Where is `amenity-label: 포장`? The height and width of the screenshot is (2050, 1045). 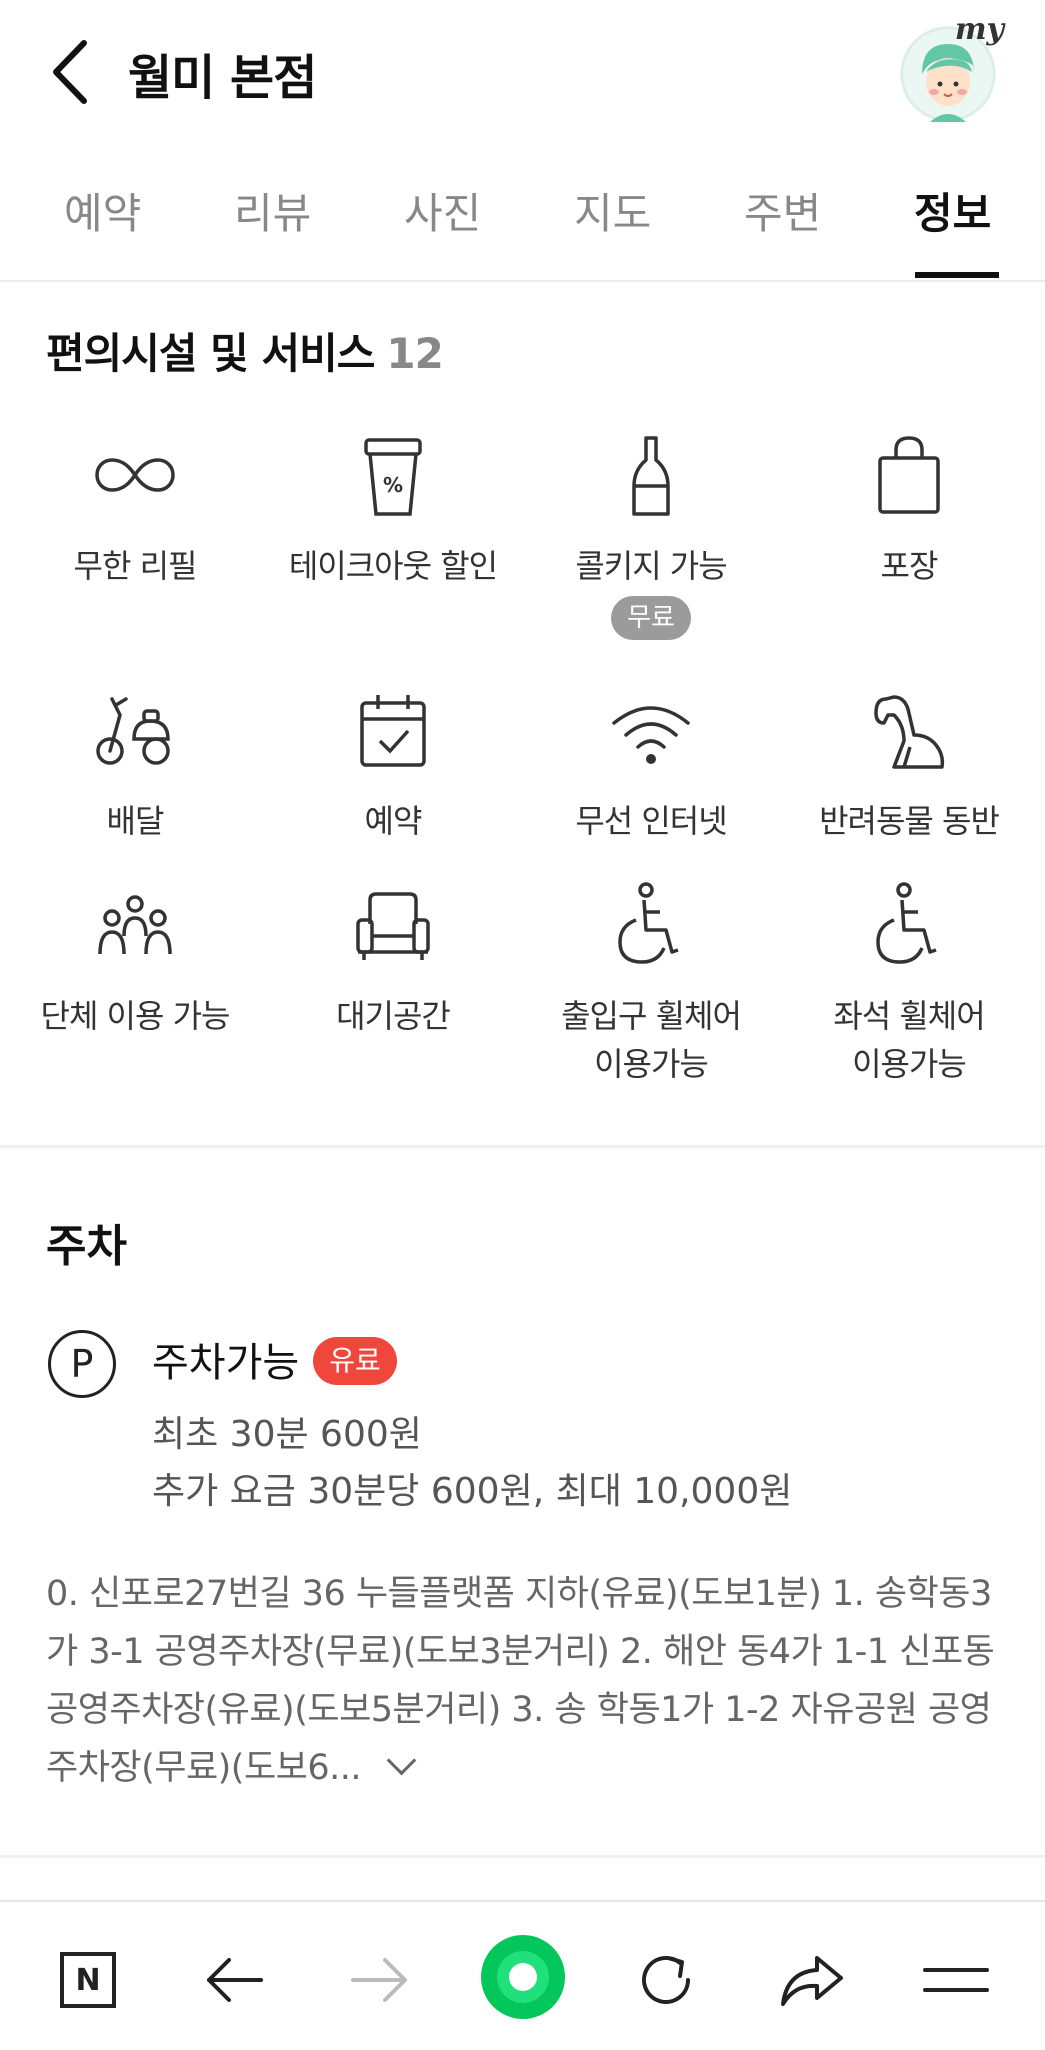 amenity-label: 포장 is located at coordinates (909, 566).